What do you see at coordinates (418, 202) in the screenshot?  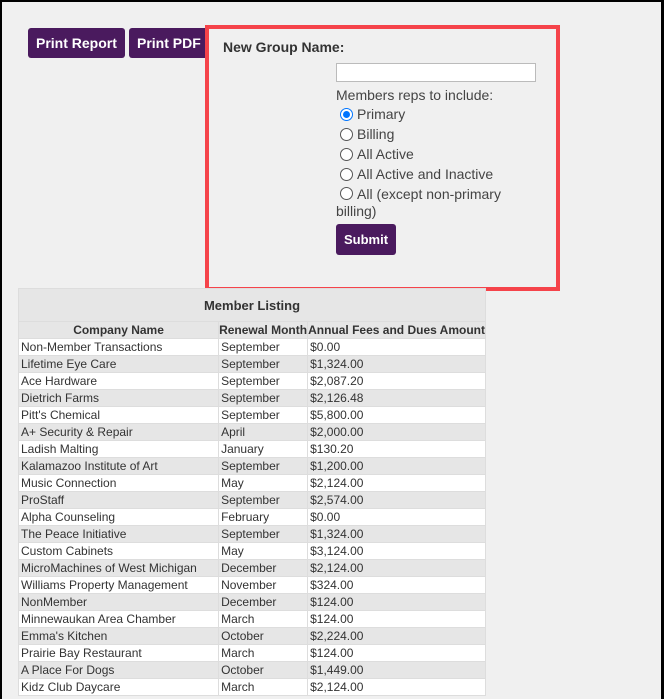 I see `reps-option-label: All (except non-primary billing)` at bounding box center [418, 202].